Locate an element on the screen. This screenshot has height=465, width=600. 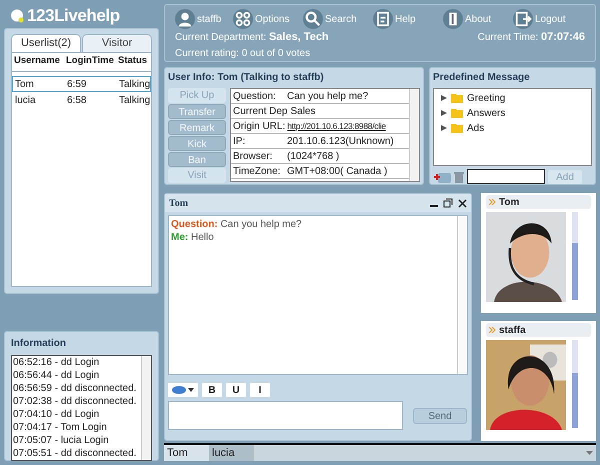
column-header: LoginTime is located at coordinates (90, 61).